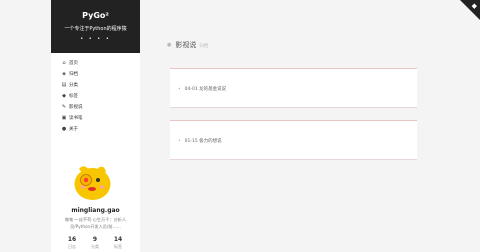 This screenshot has height=252, width=480. I want to click on sidebar-item-archive: ◈ 归档, so click(96, 73).